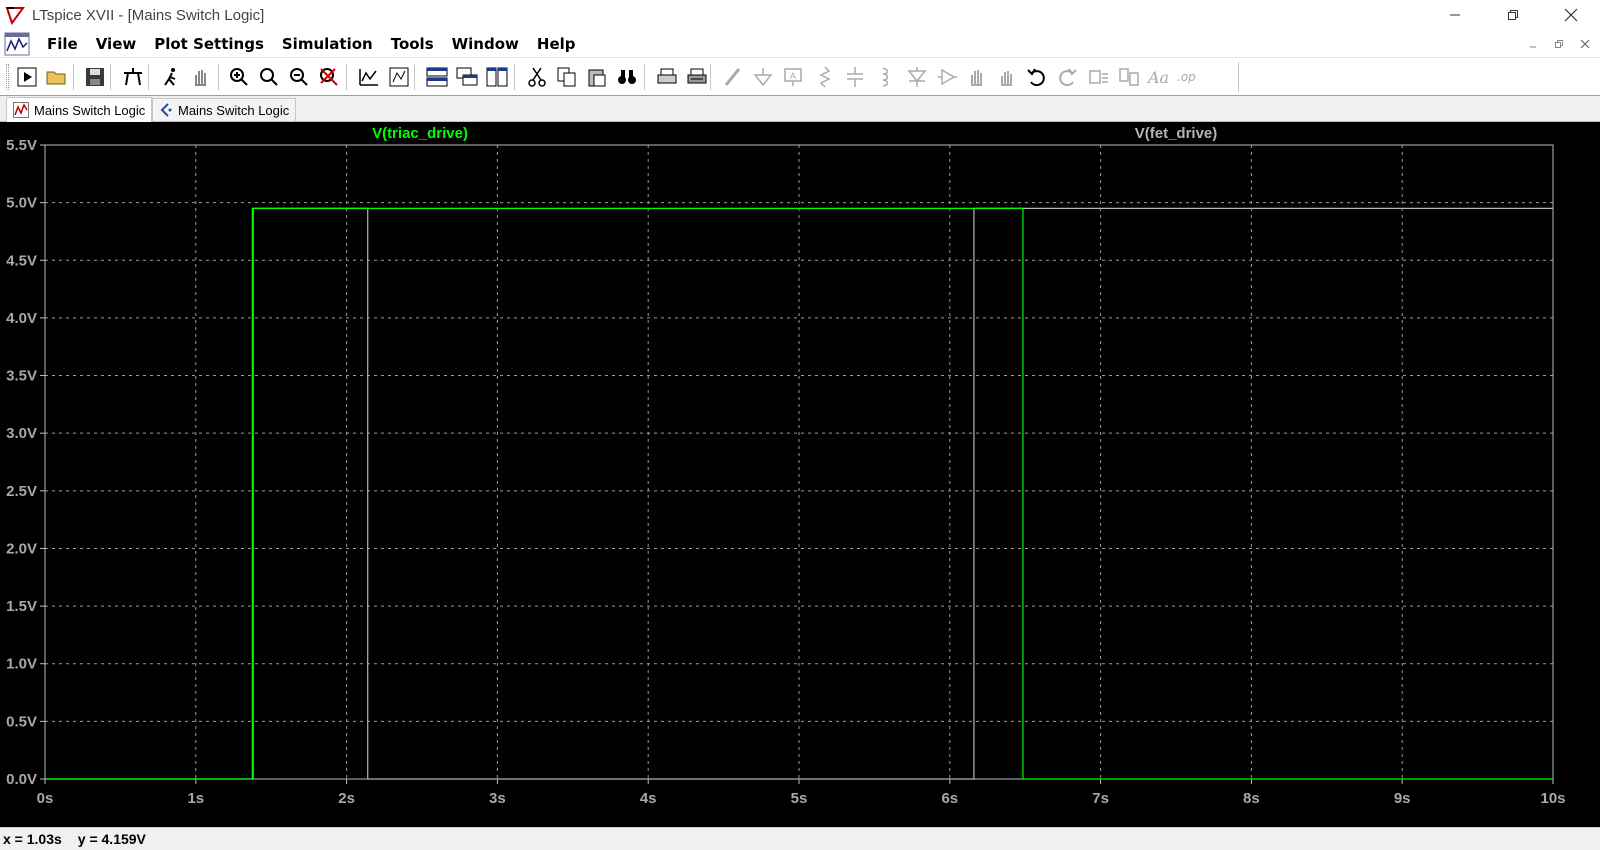 The height and width of the screenshot is (850, 1600). What do you see at coordinates (800, 15) in the screenshot?
I see `title-bar: LTspice XVII - [Mains Switch Logic]` at bounding box center [800, 15].